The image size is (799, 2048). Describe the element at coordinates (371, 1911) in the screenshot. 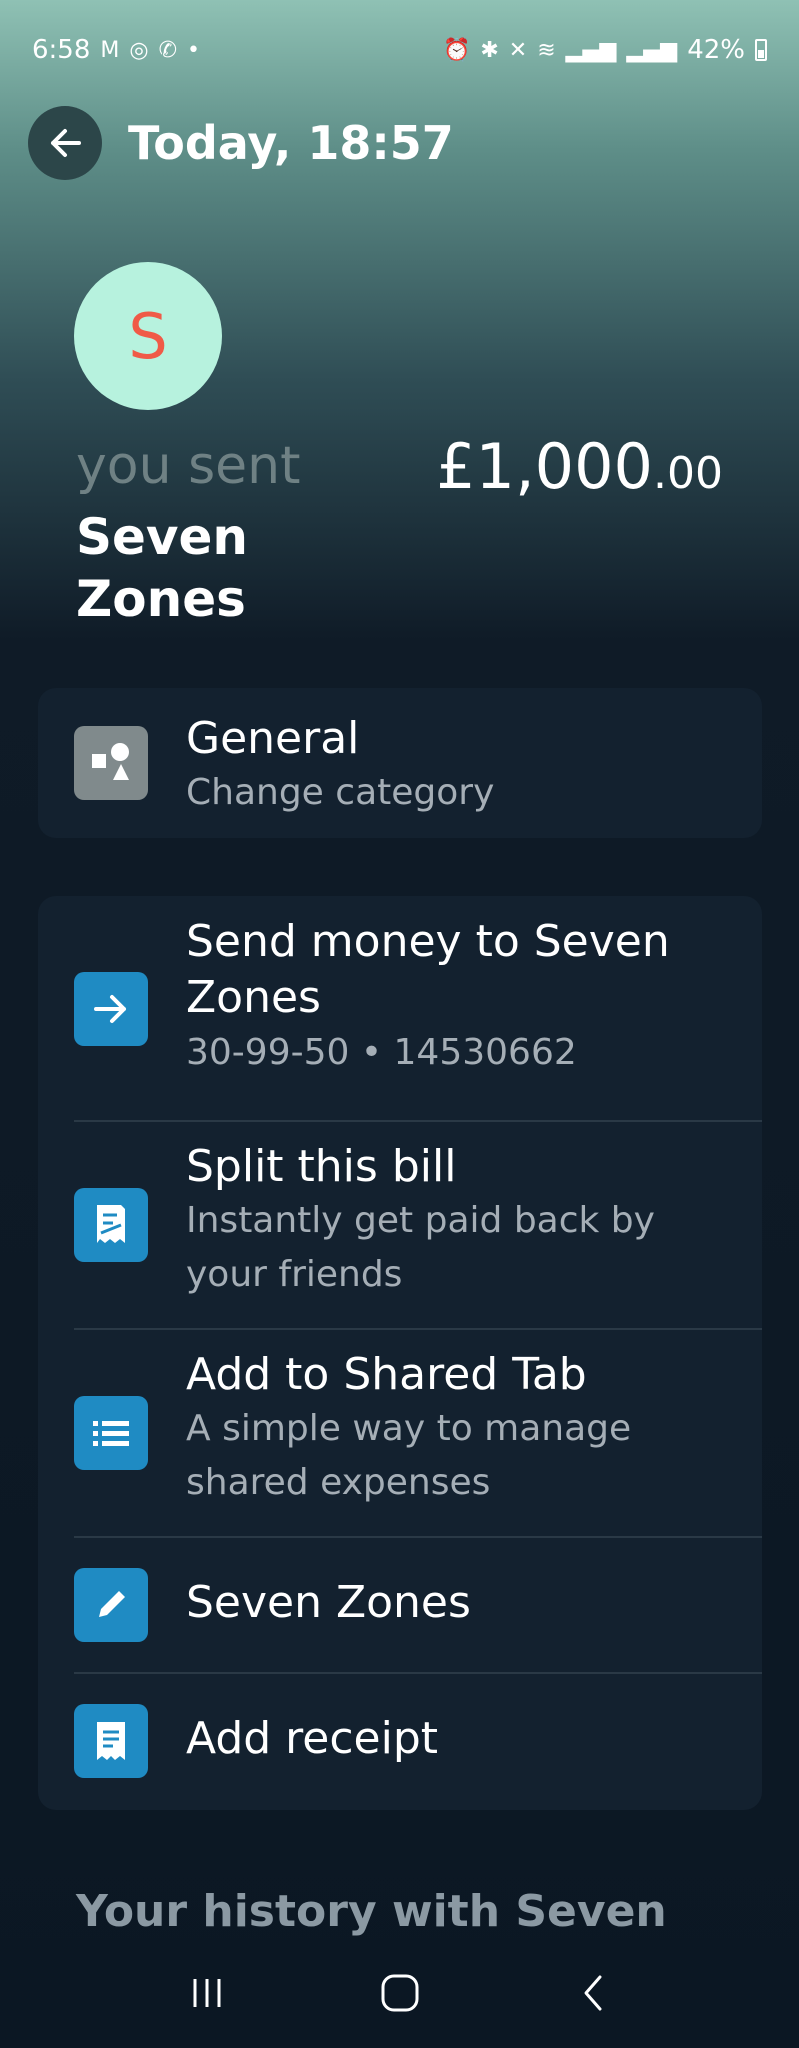

I see `history-title: Your history with Seven` at that location.